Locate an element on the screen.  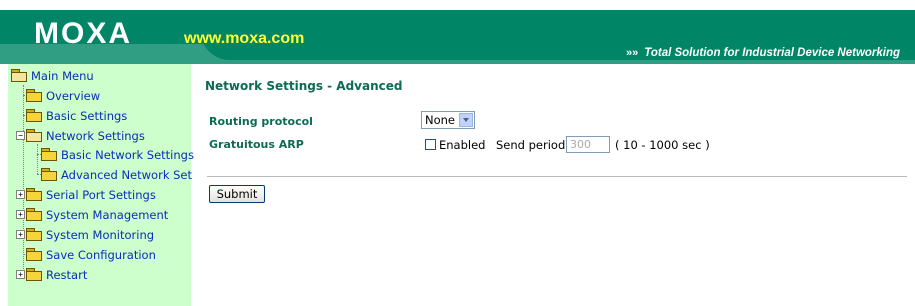
sidebar-item-label: Save Configuration is located at coordinates (101, 255).